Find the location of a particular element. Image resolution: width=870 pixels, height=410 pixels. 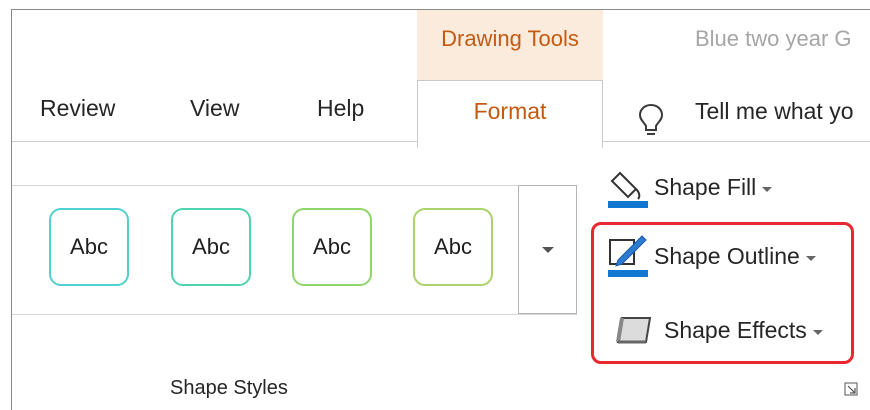

shape-style-3: Abc is located at coordinates (332, 247).